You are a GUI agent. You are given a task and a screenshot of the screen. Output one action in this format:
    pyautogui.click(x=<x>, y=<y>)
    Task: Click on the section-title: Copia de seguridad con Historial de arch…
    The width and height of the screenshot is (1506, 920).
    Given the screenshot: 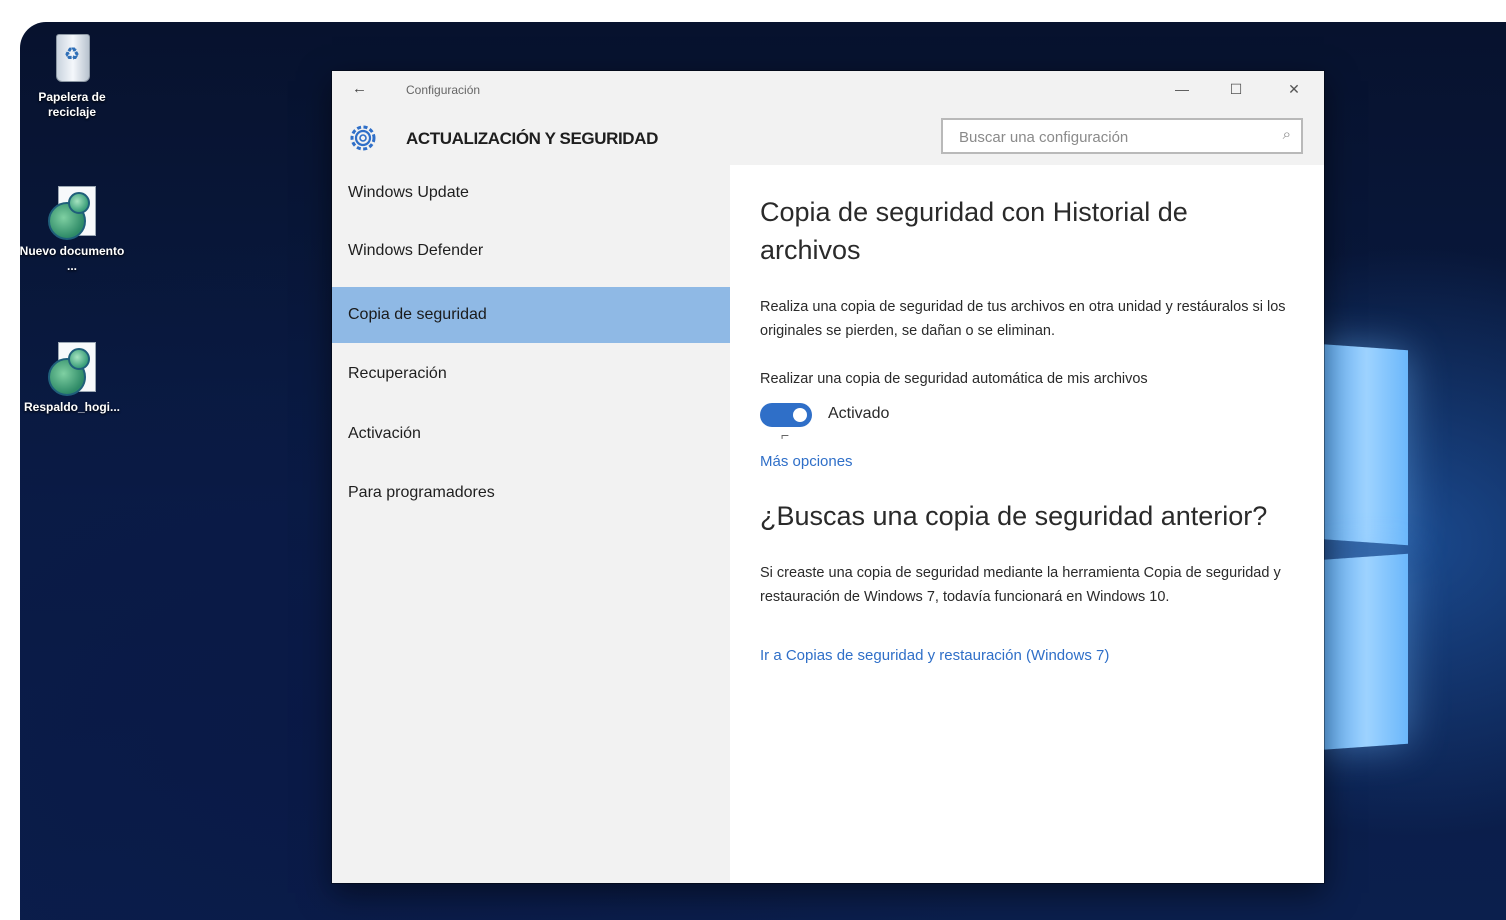 What is the action you would take?
    pyautogui.click(x=974, y=231)
    